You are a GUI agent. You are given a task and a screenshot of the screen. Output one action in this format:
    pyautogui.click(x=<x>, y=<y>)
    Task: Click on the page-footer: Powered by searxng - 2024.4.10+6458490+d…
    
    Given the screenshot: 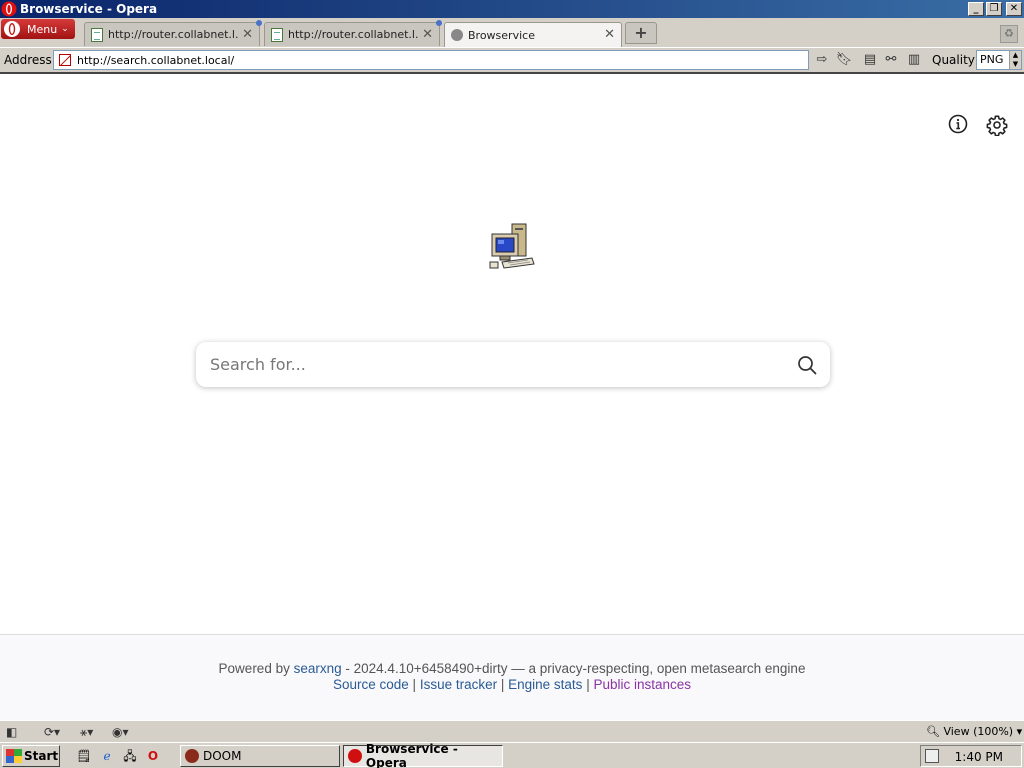 What is the action you would take?
    pyautogui.click(x=512, y=678)
    